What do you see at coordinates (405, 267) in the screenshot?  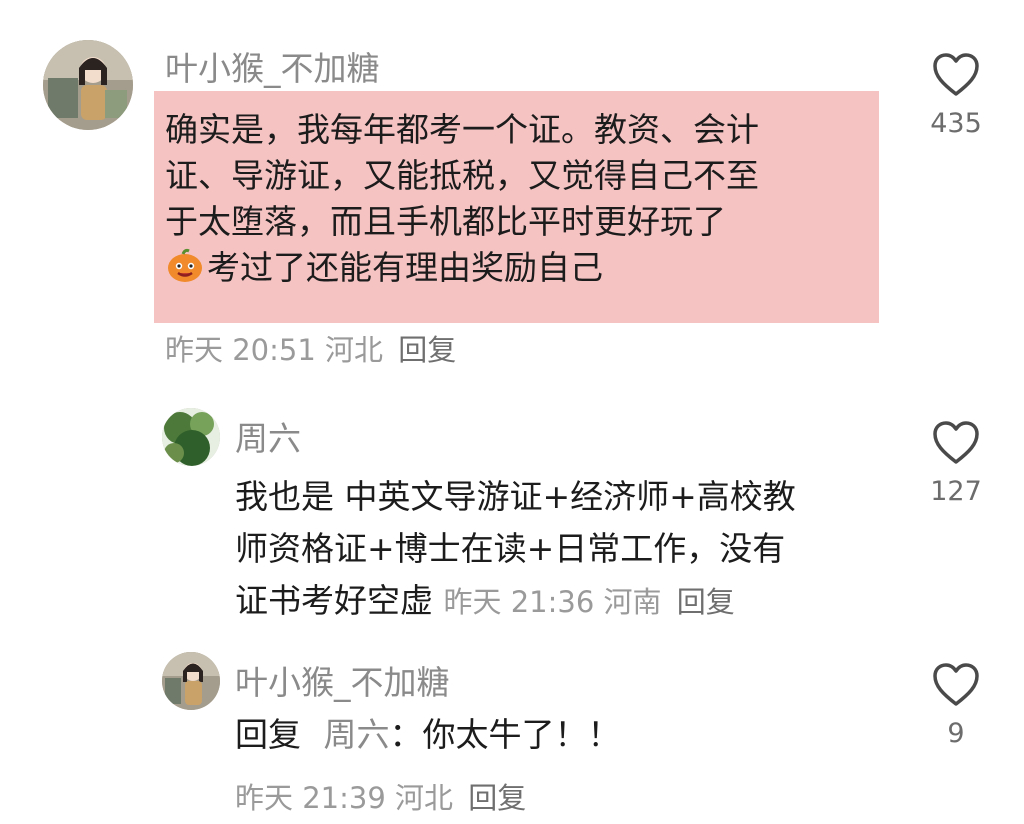 I see `comment-text-line: 考过了还能有理由奖励自己` at bounding box center [405, 267].